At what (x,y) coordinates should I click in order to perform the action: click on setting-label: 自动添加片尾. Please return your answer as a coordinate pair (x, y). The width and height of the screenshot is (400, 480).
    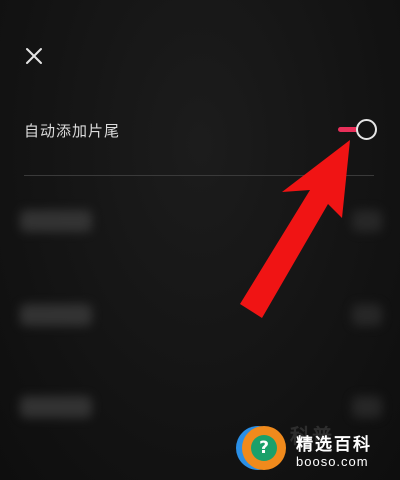
    Looking at the image, I should click on (72, 131).